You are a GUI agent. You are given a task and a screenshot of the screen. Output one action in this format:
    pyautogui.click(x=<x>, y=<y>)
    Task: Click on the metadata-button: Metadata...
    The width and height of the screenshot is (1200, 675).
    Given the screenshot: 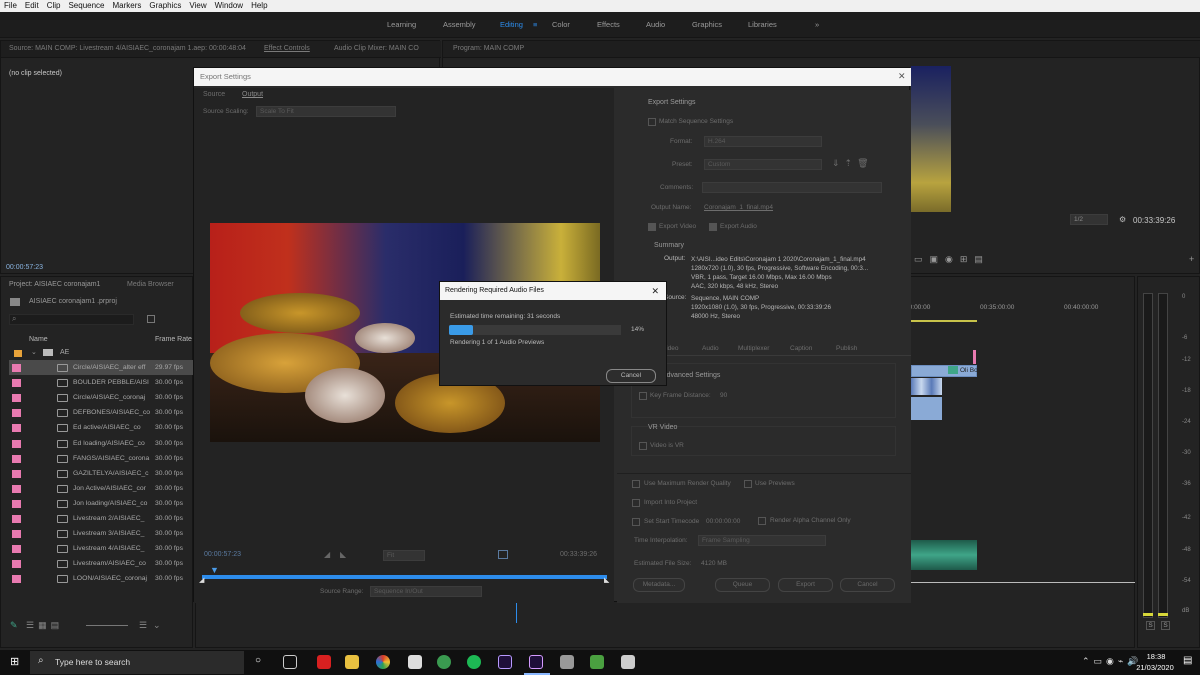 What is the action you would take?
    pyautogui.click(x=659, y=585)
    